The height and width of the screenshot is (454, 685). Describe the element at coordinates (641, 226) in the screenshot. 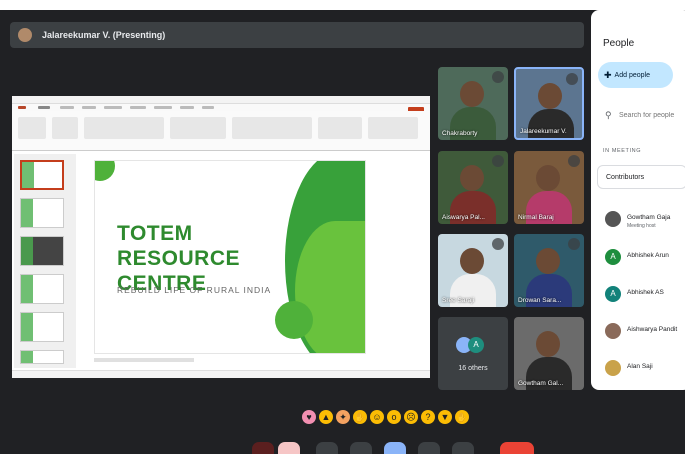

I see `person-role: Meeting host` at that location.